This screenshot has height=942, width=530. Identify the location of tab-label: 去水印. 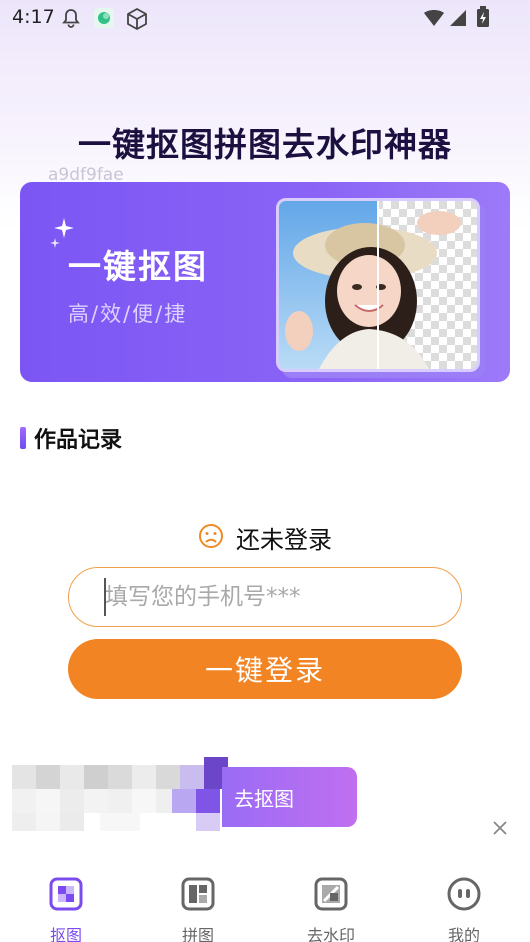
(330, 934).